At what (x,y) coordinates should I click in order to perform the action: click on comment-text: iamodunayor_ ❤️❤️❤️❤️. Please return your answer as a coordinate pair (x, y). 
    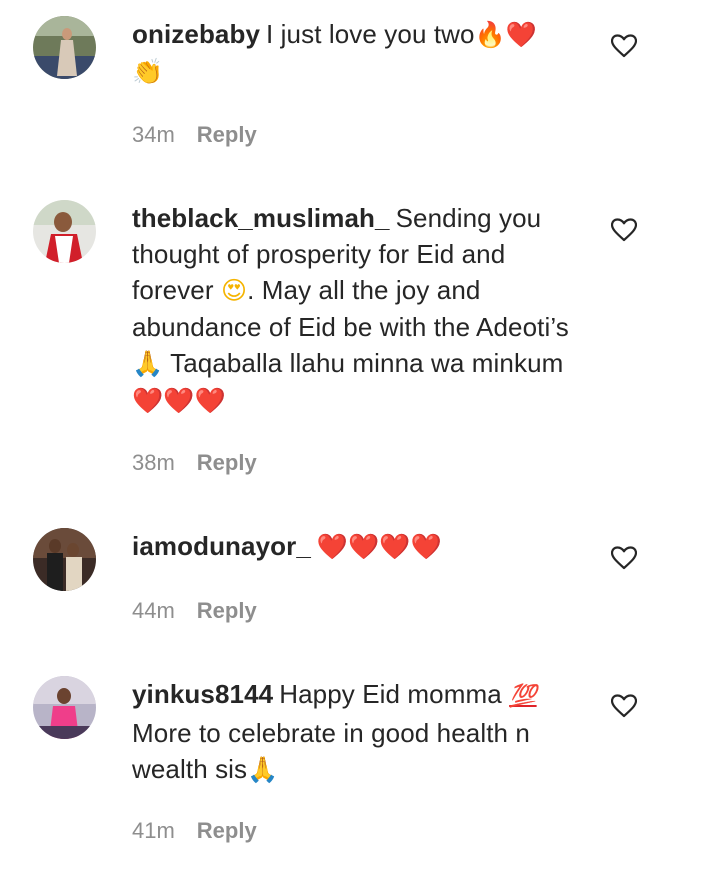
    Looking at the image, I should click on (352, 546).